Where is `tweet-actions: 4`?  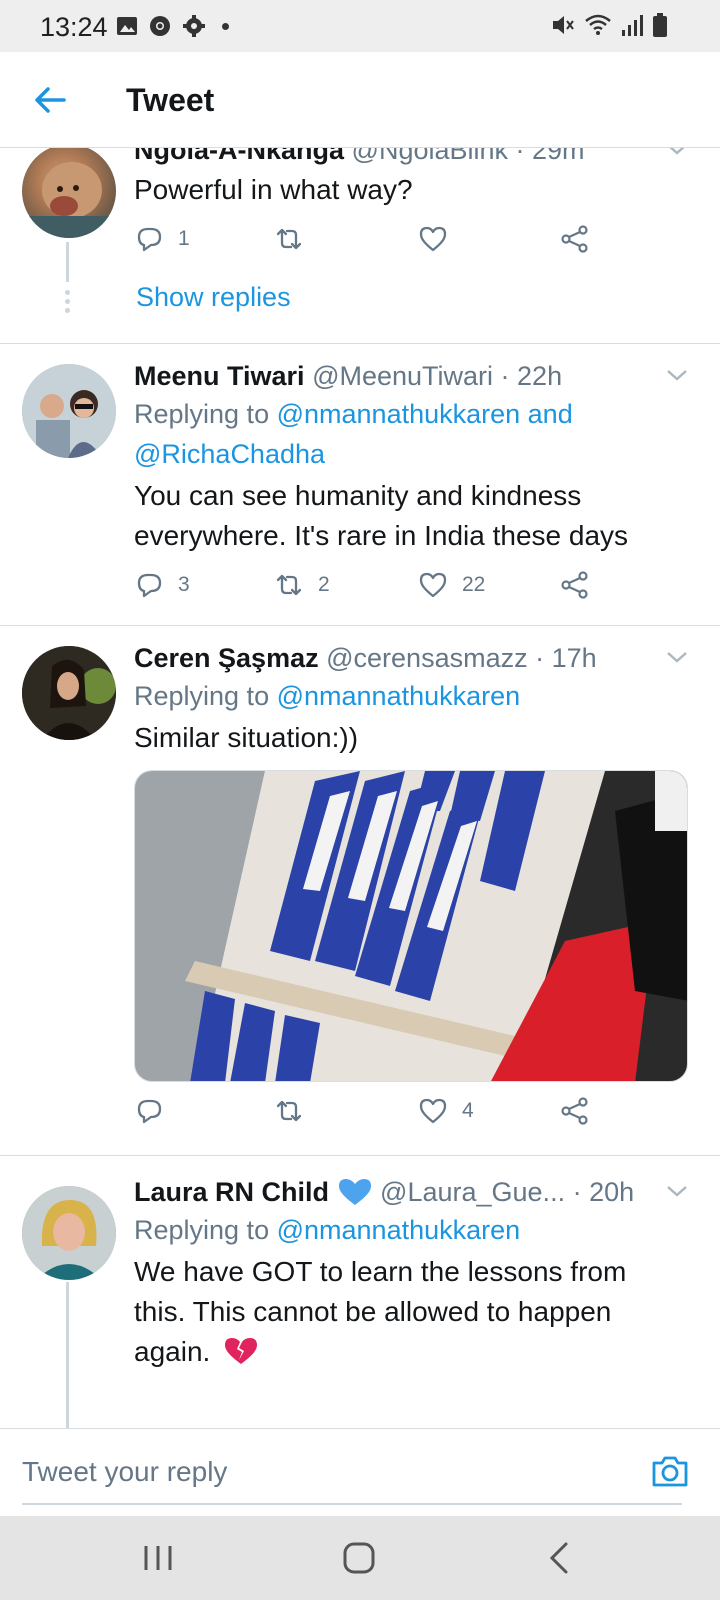 tweet-actions: 4 is located at coordinates (412, 1116).